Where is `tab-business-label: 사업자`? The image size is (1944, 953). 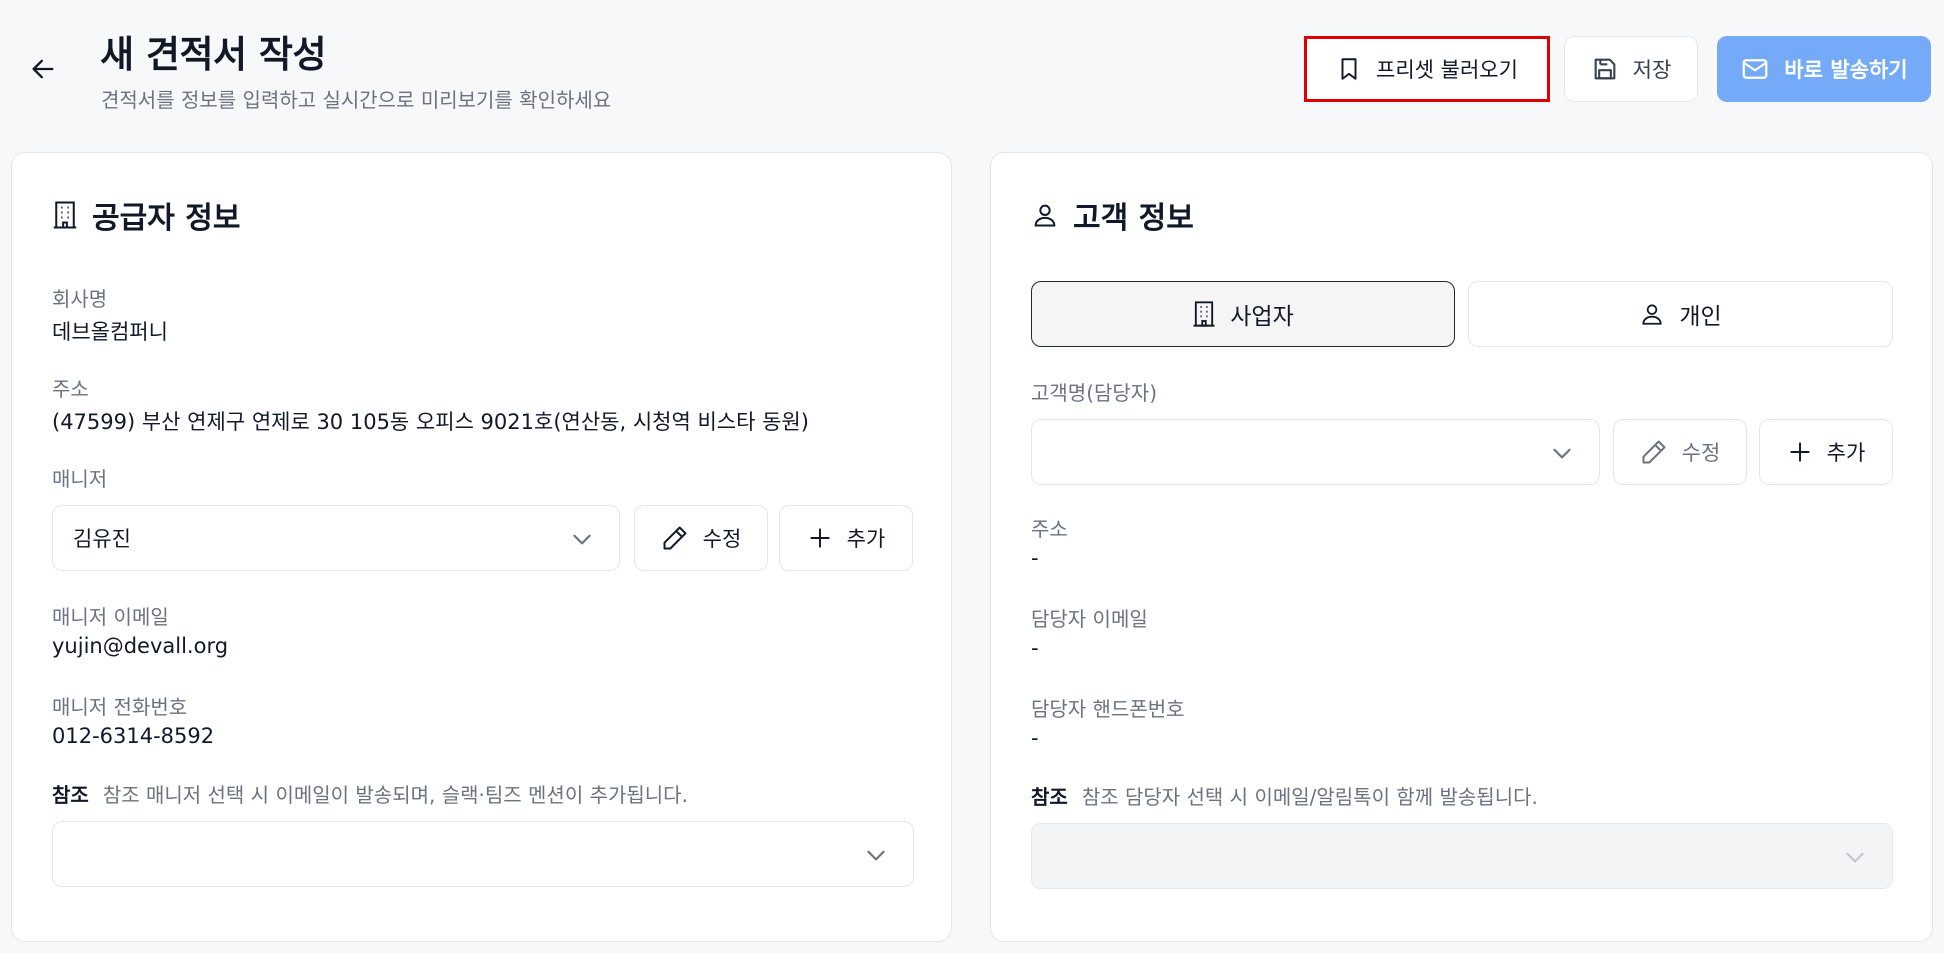
tab-business-label: 사업자 is located at coordinates (1262, 317).